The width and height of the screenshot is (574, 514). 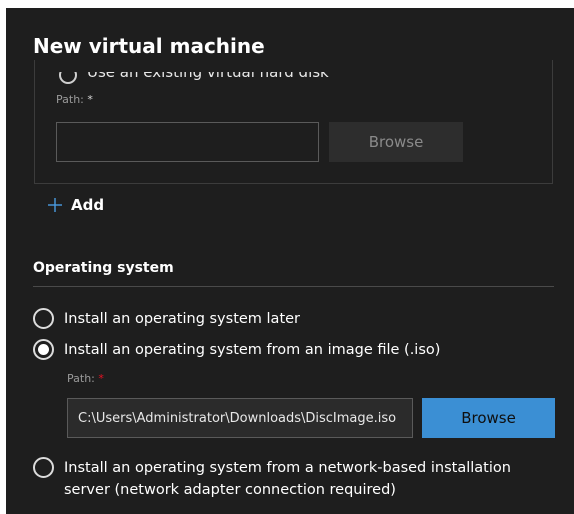 I want to click on iso-path-label: Path: *, so click(x=85, y=378).